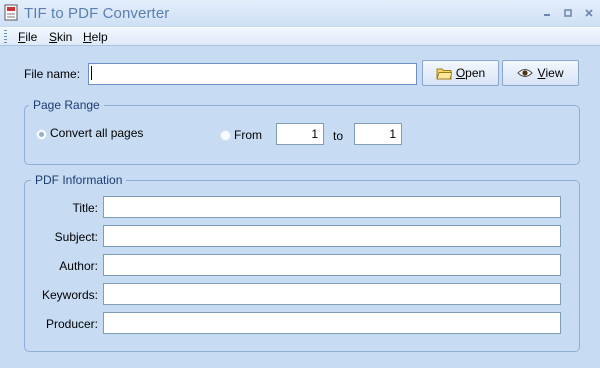  I want to click on minimize-icon, so click(547, 13).